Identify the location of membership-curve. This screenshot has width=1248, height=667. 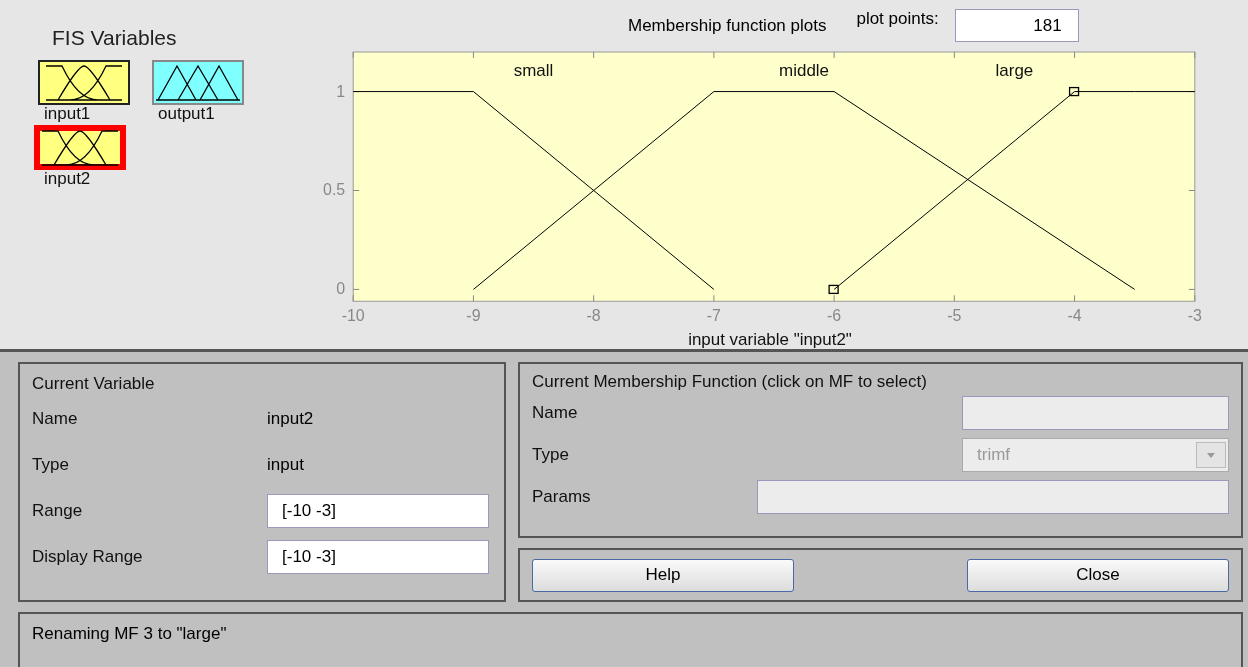
(1012, 190).